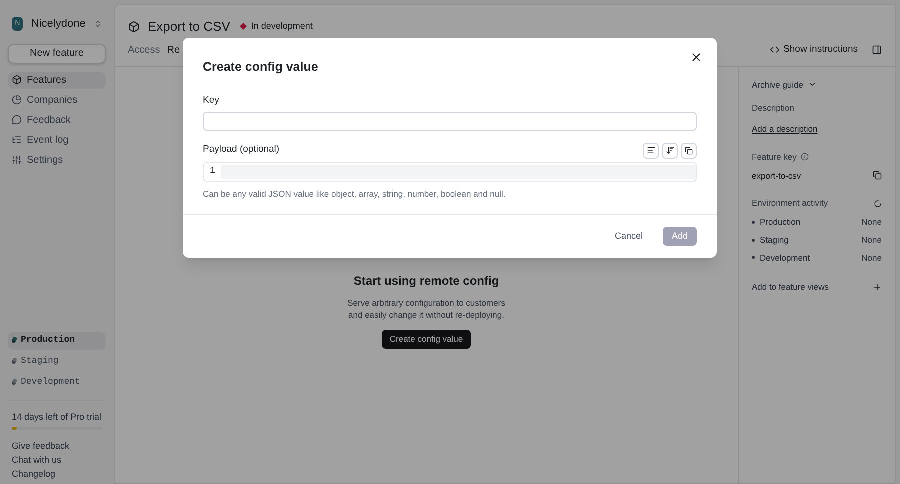  I want to click on archive-guide: Archive guide, so click(778, 85).